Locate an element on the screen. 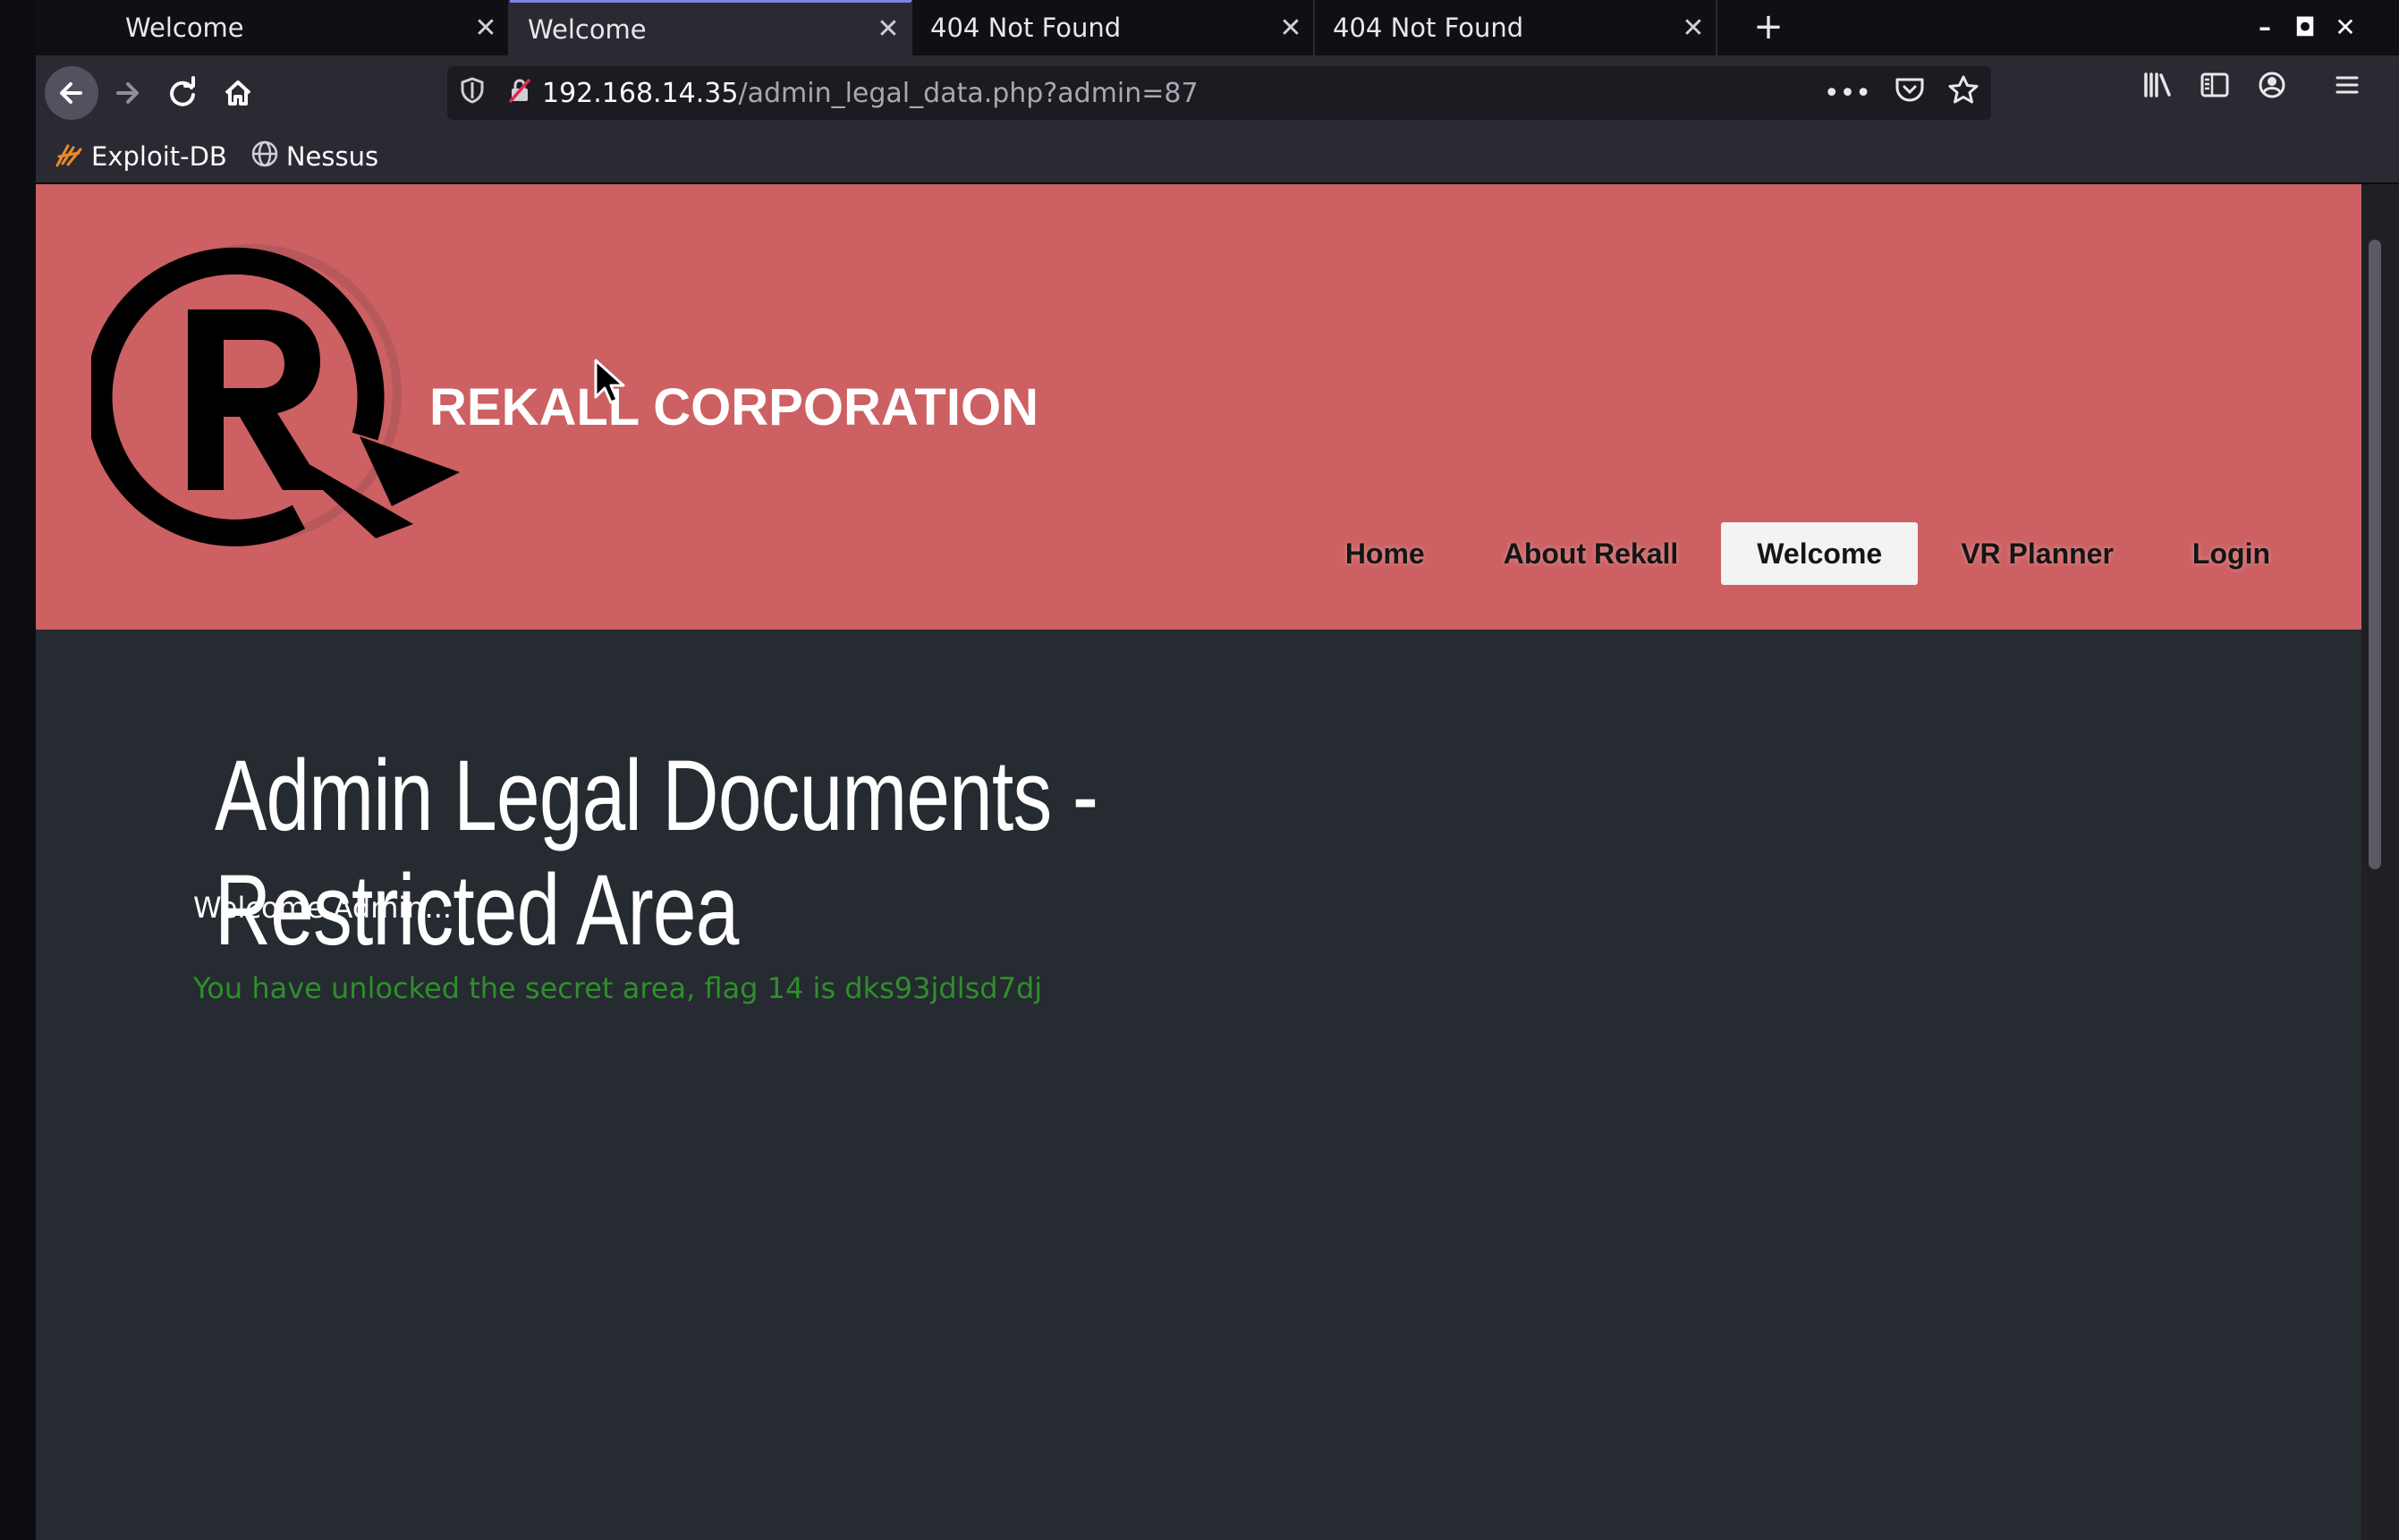  sidebar-icon is located at coordinates (2215, 93).